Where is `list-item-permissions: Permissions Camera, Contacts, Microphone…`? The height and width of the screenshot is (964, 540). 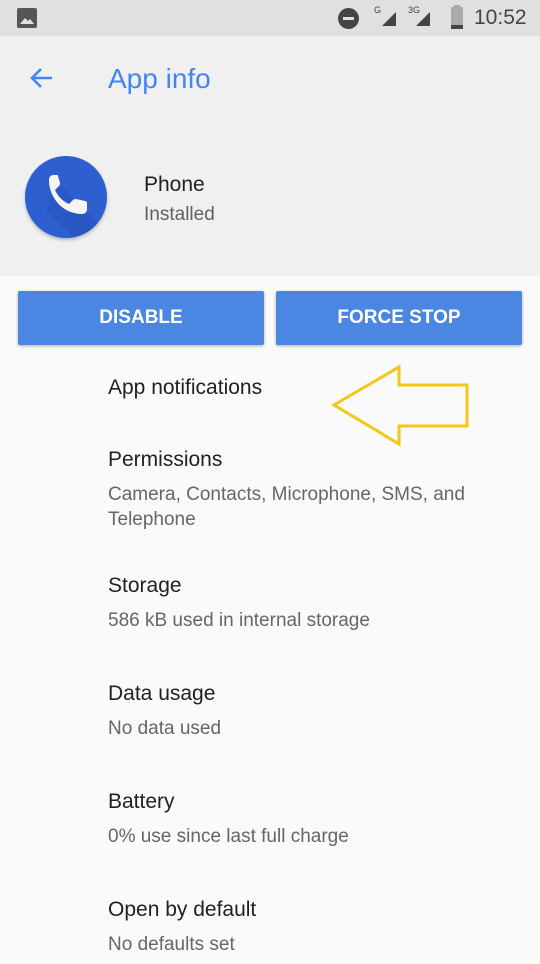
list-item-permissions: Permissions Camera, Contacts, Microphone… is located at coordinates (270, 490).